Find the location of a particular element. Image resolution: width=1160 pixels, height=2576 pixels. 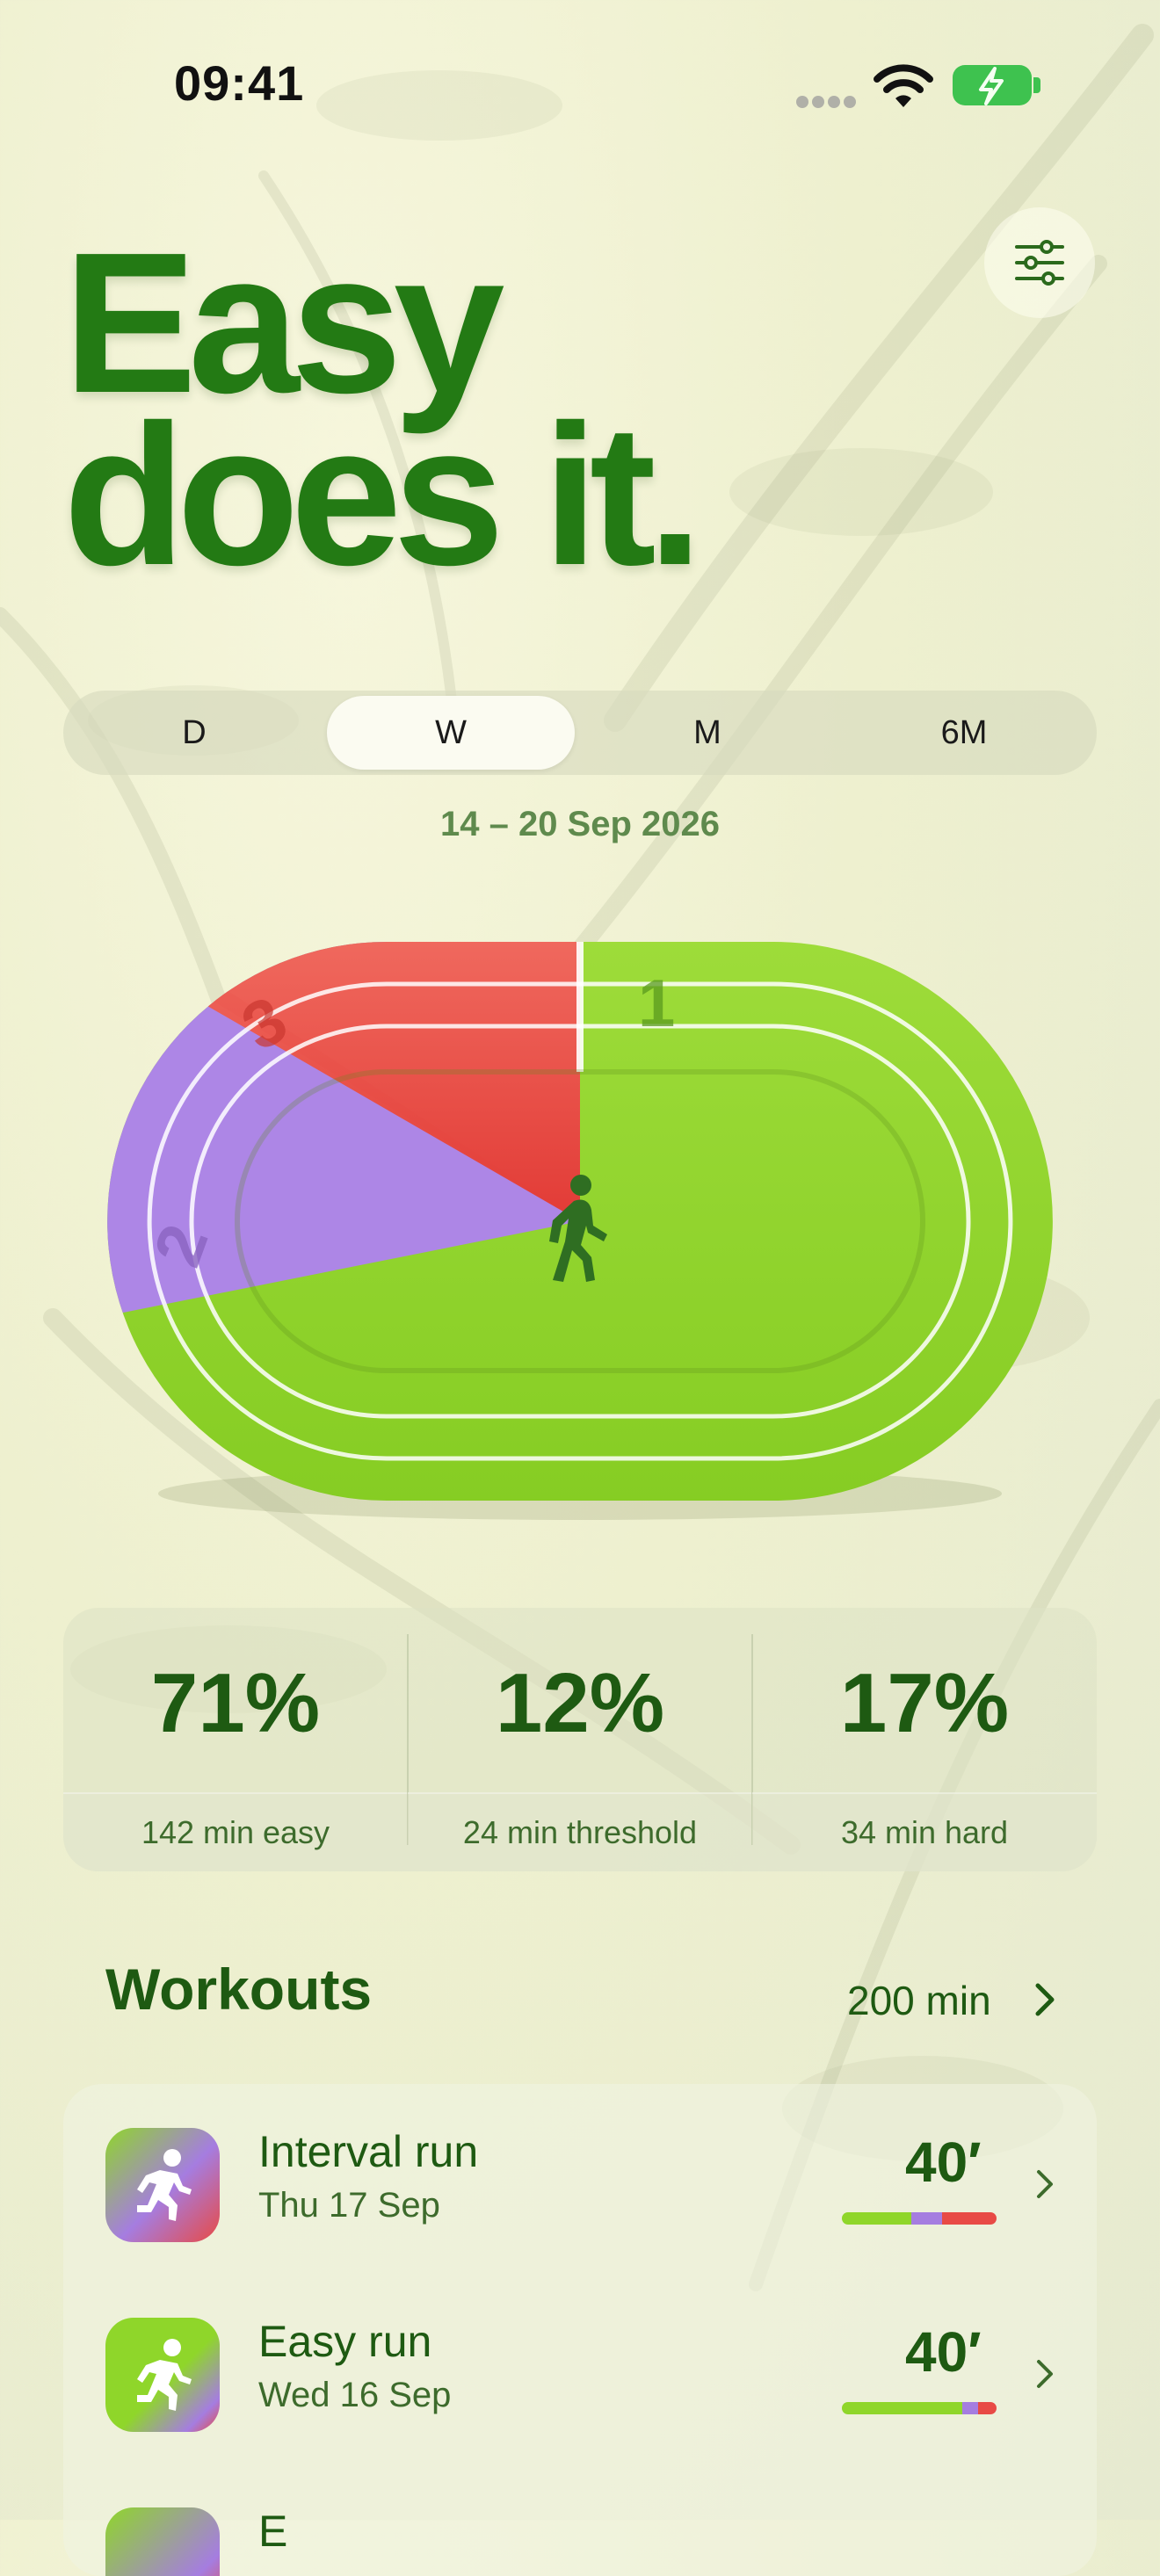

period-segmented-control: D W M 6M is located at coordinates (580, 733).